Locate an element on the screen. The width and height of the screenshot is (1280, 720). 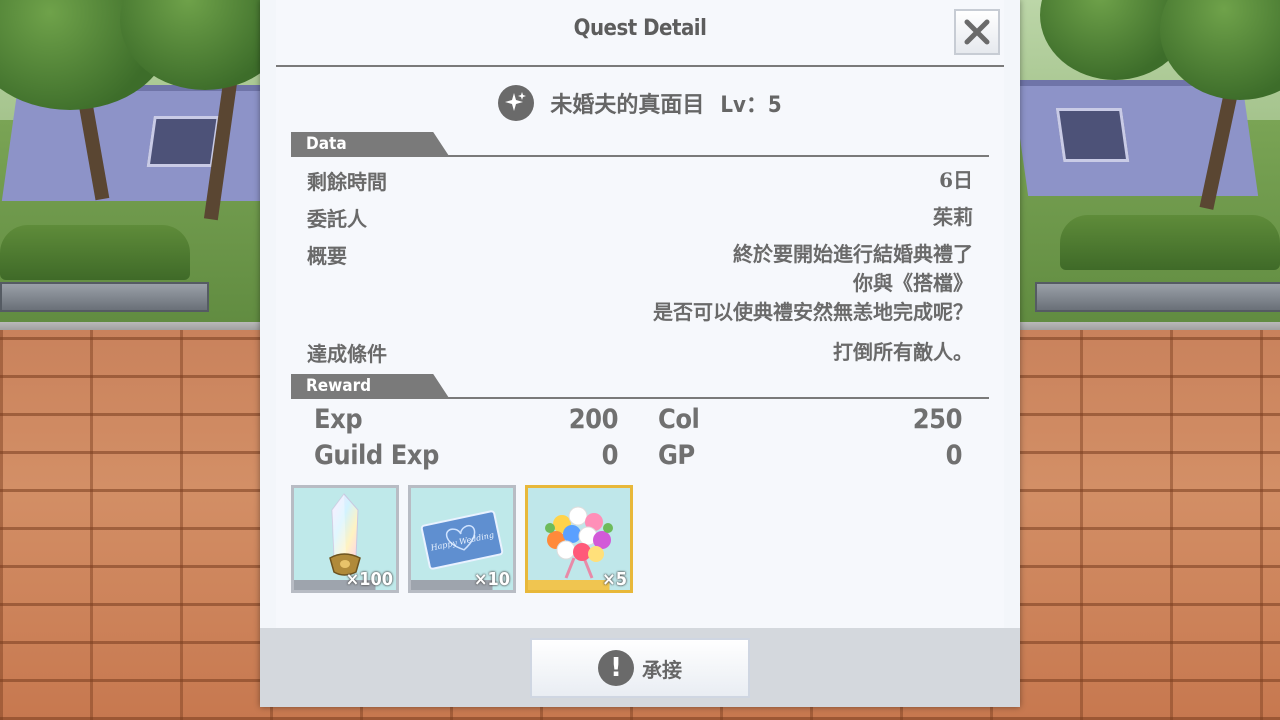
summary-value: 終於要開始進行結婚典禮了 你與《搭檔》 是否可以使典禮安然無恙地完成呢？ is located at coordinates (813, 283).